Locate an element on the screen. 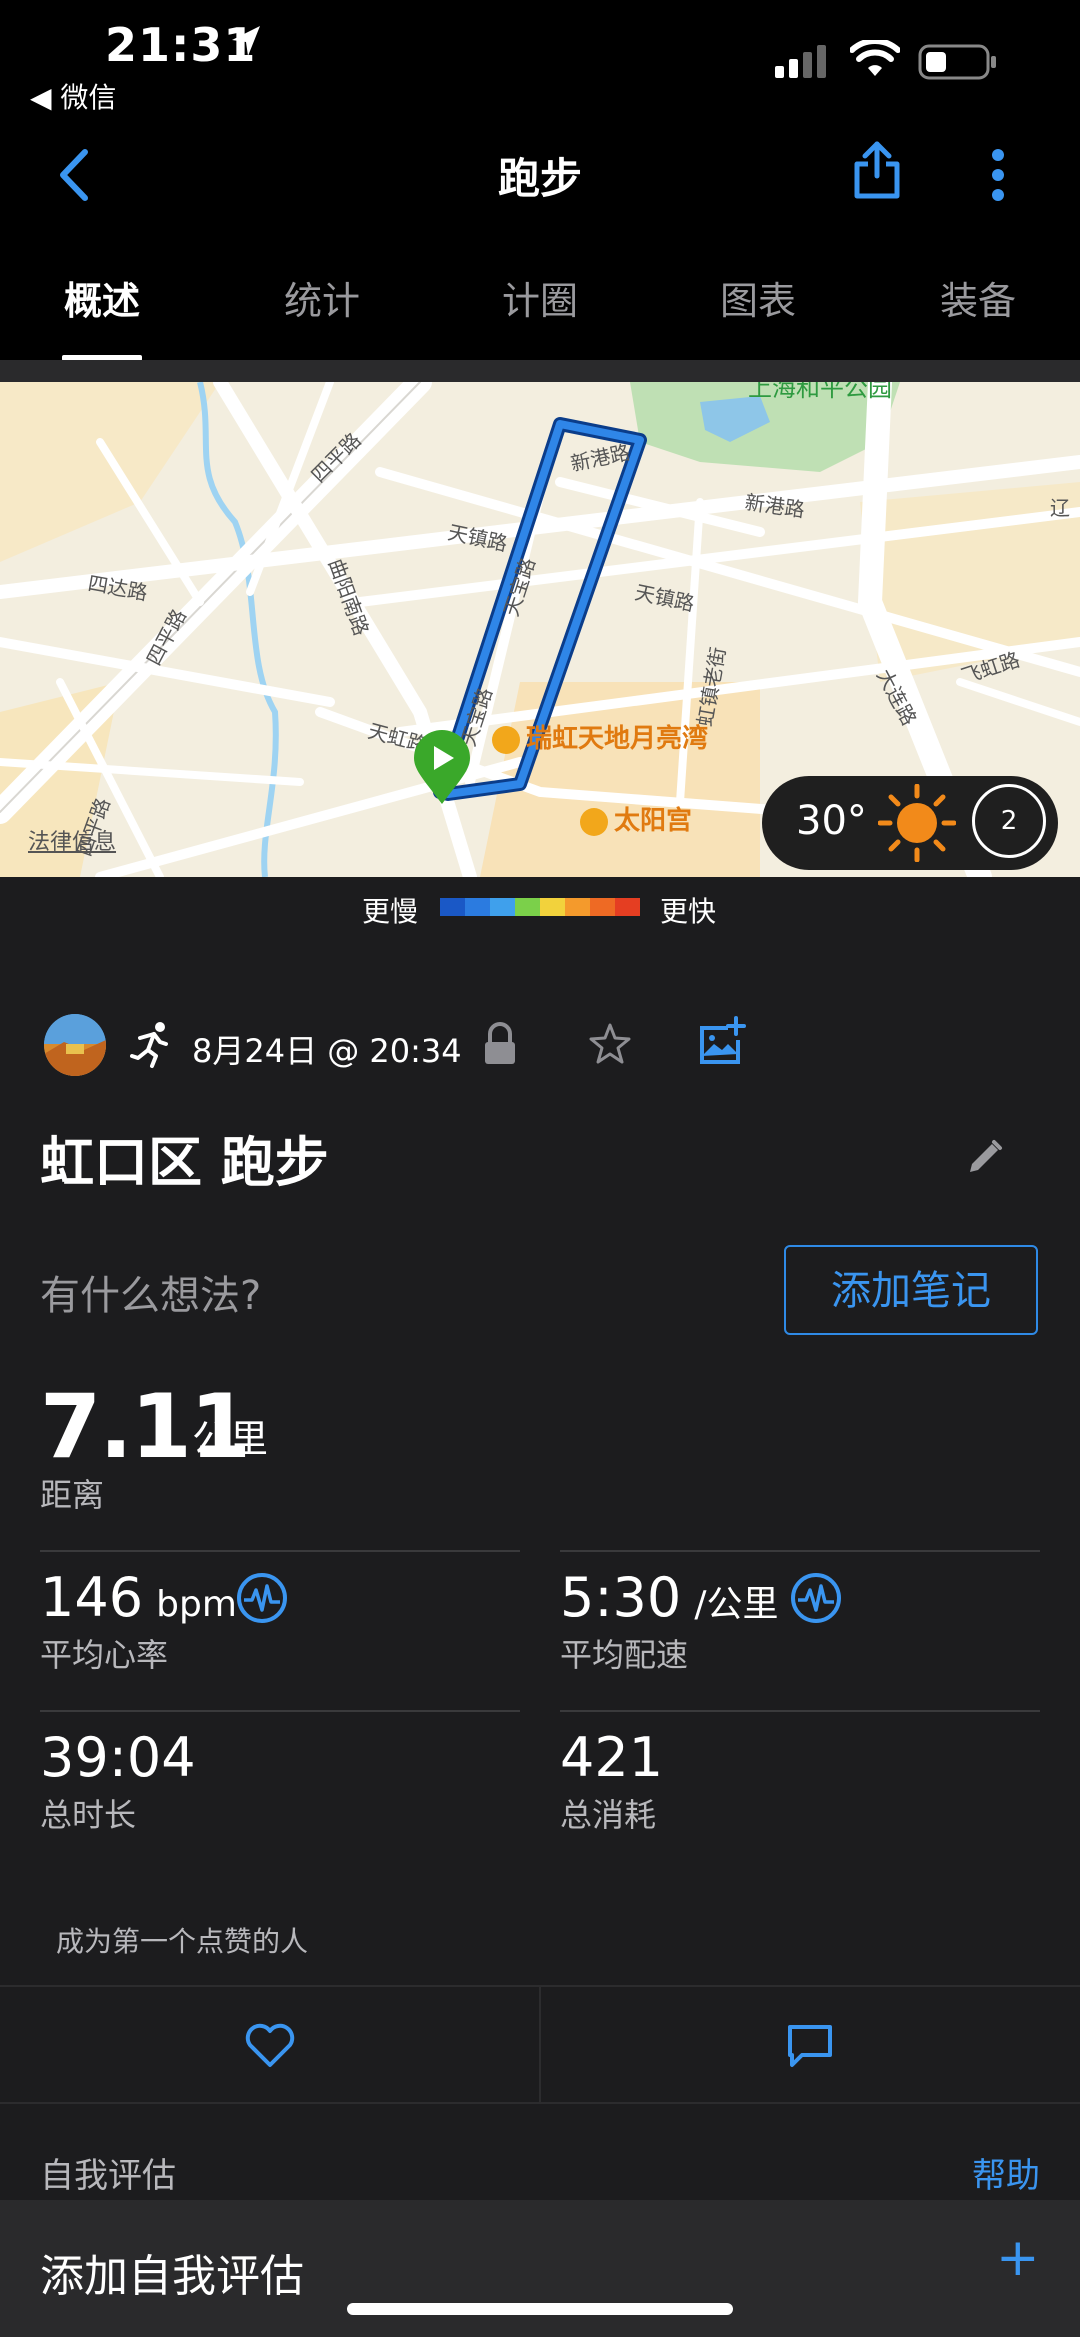 This screenshot has width=1080, height=2337. park-label: 上海和平公园 is located at coordinates (820, 392).